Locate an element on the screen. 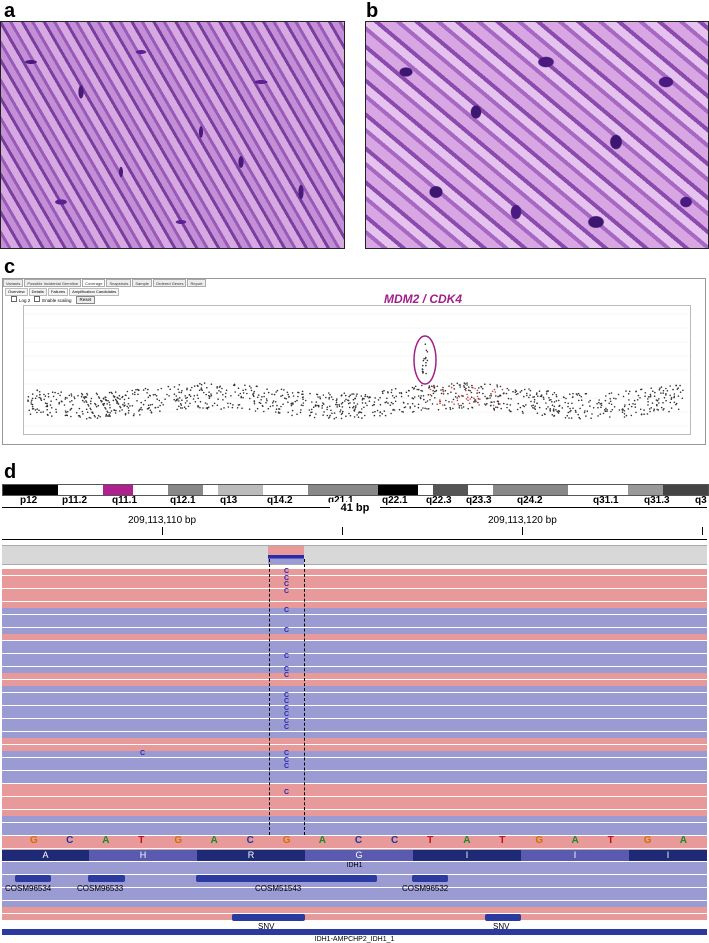 The width and height of the screenshot is (709, 943). log2-checkbox: Log 2 is located at coordinates (20, 300).